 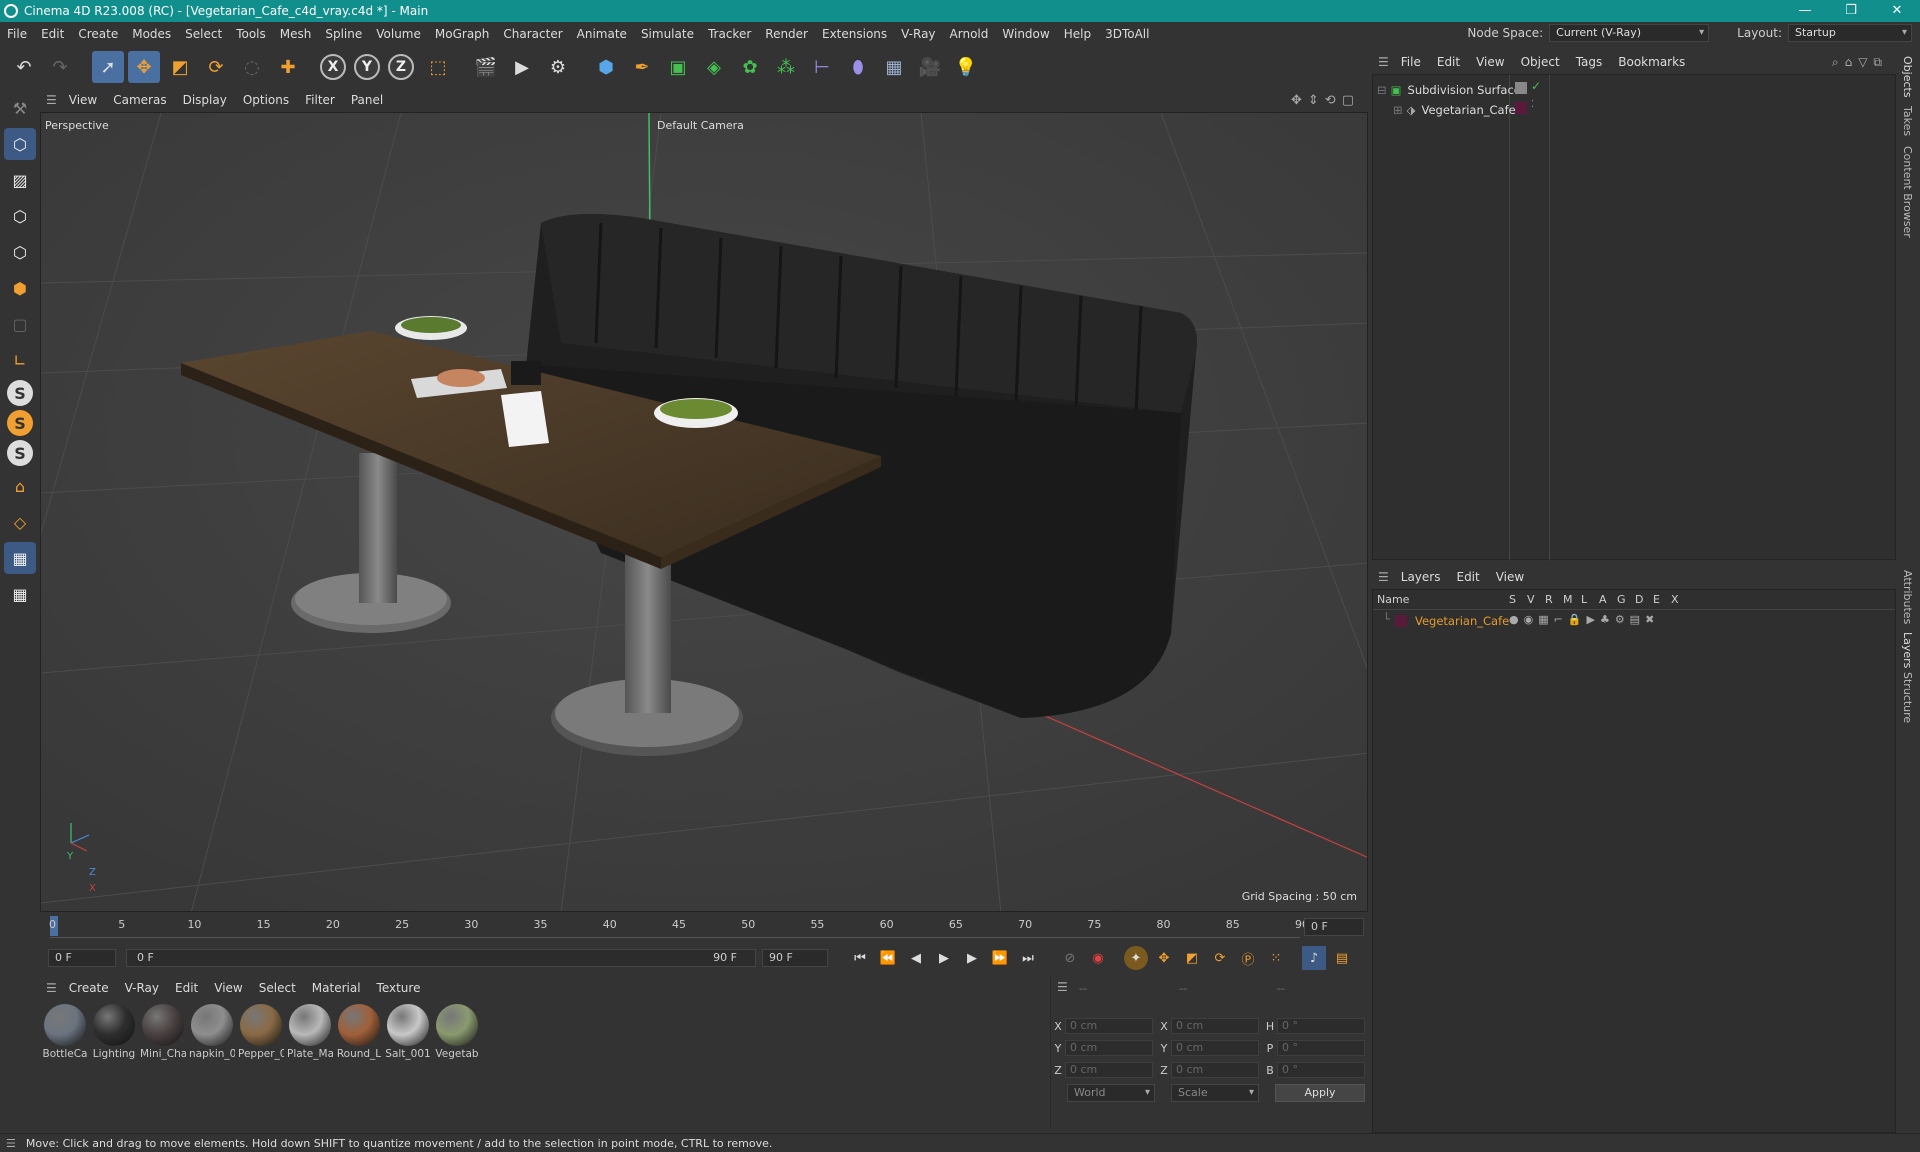 What do you see at coordinates (1838, 62) in the screenshot?
I see `search-icon: ⌕` at bounding box center [1838, 62].